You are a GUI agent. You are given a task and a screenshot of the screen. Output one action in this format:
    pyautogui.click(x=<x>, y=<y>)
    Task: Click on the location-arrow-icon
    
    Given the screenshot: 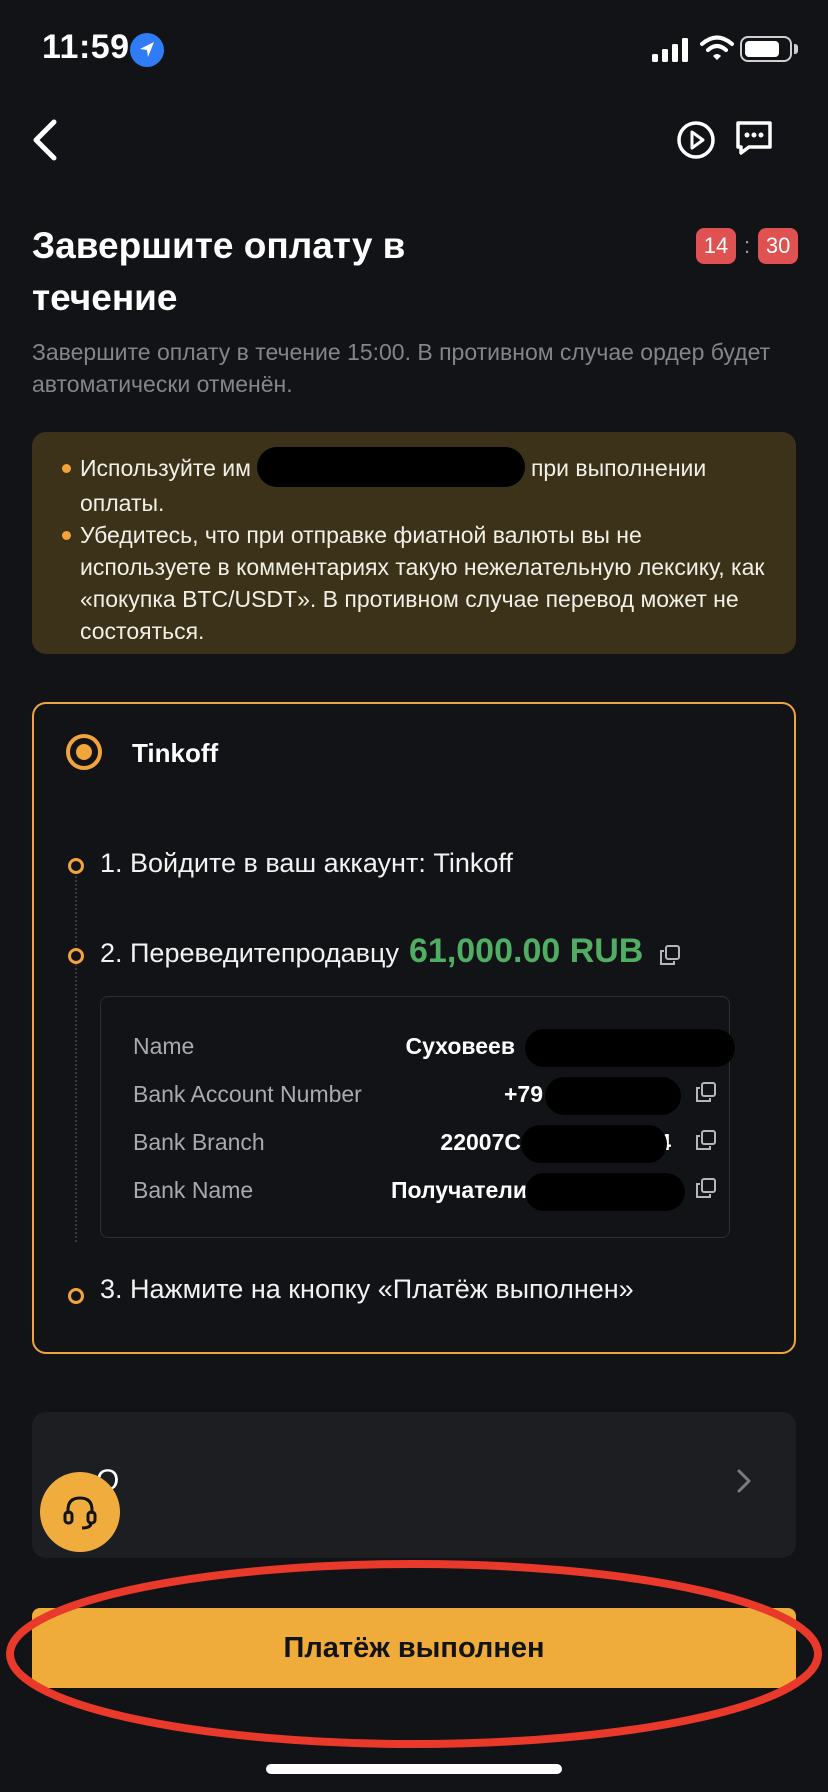 What is the action you would take?
    pyautogui.click(x=147, y=50)
    